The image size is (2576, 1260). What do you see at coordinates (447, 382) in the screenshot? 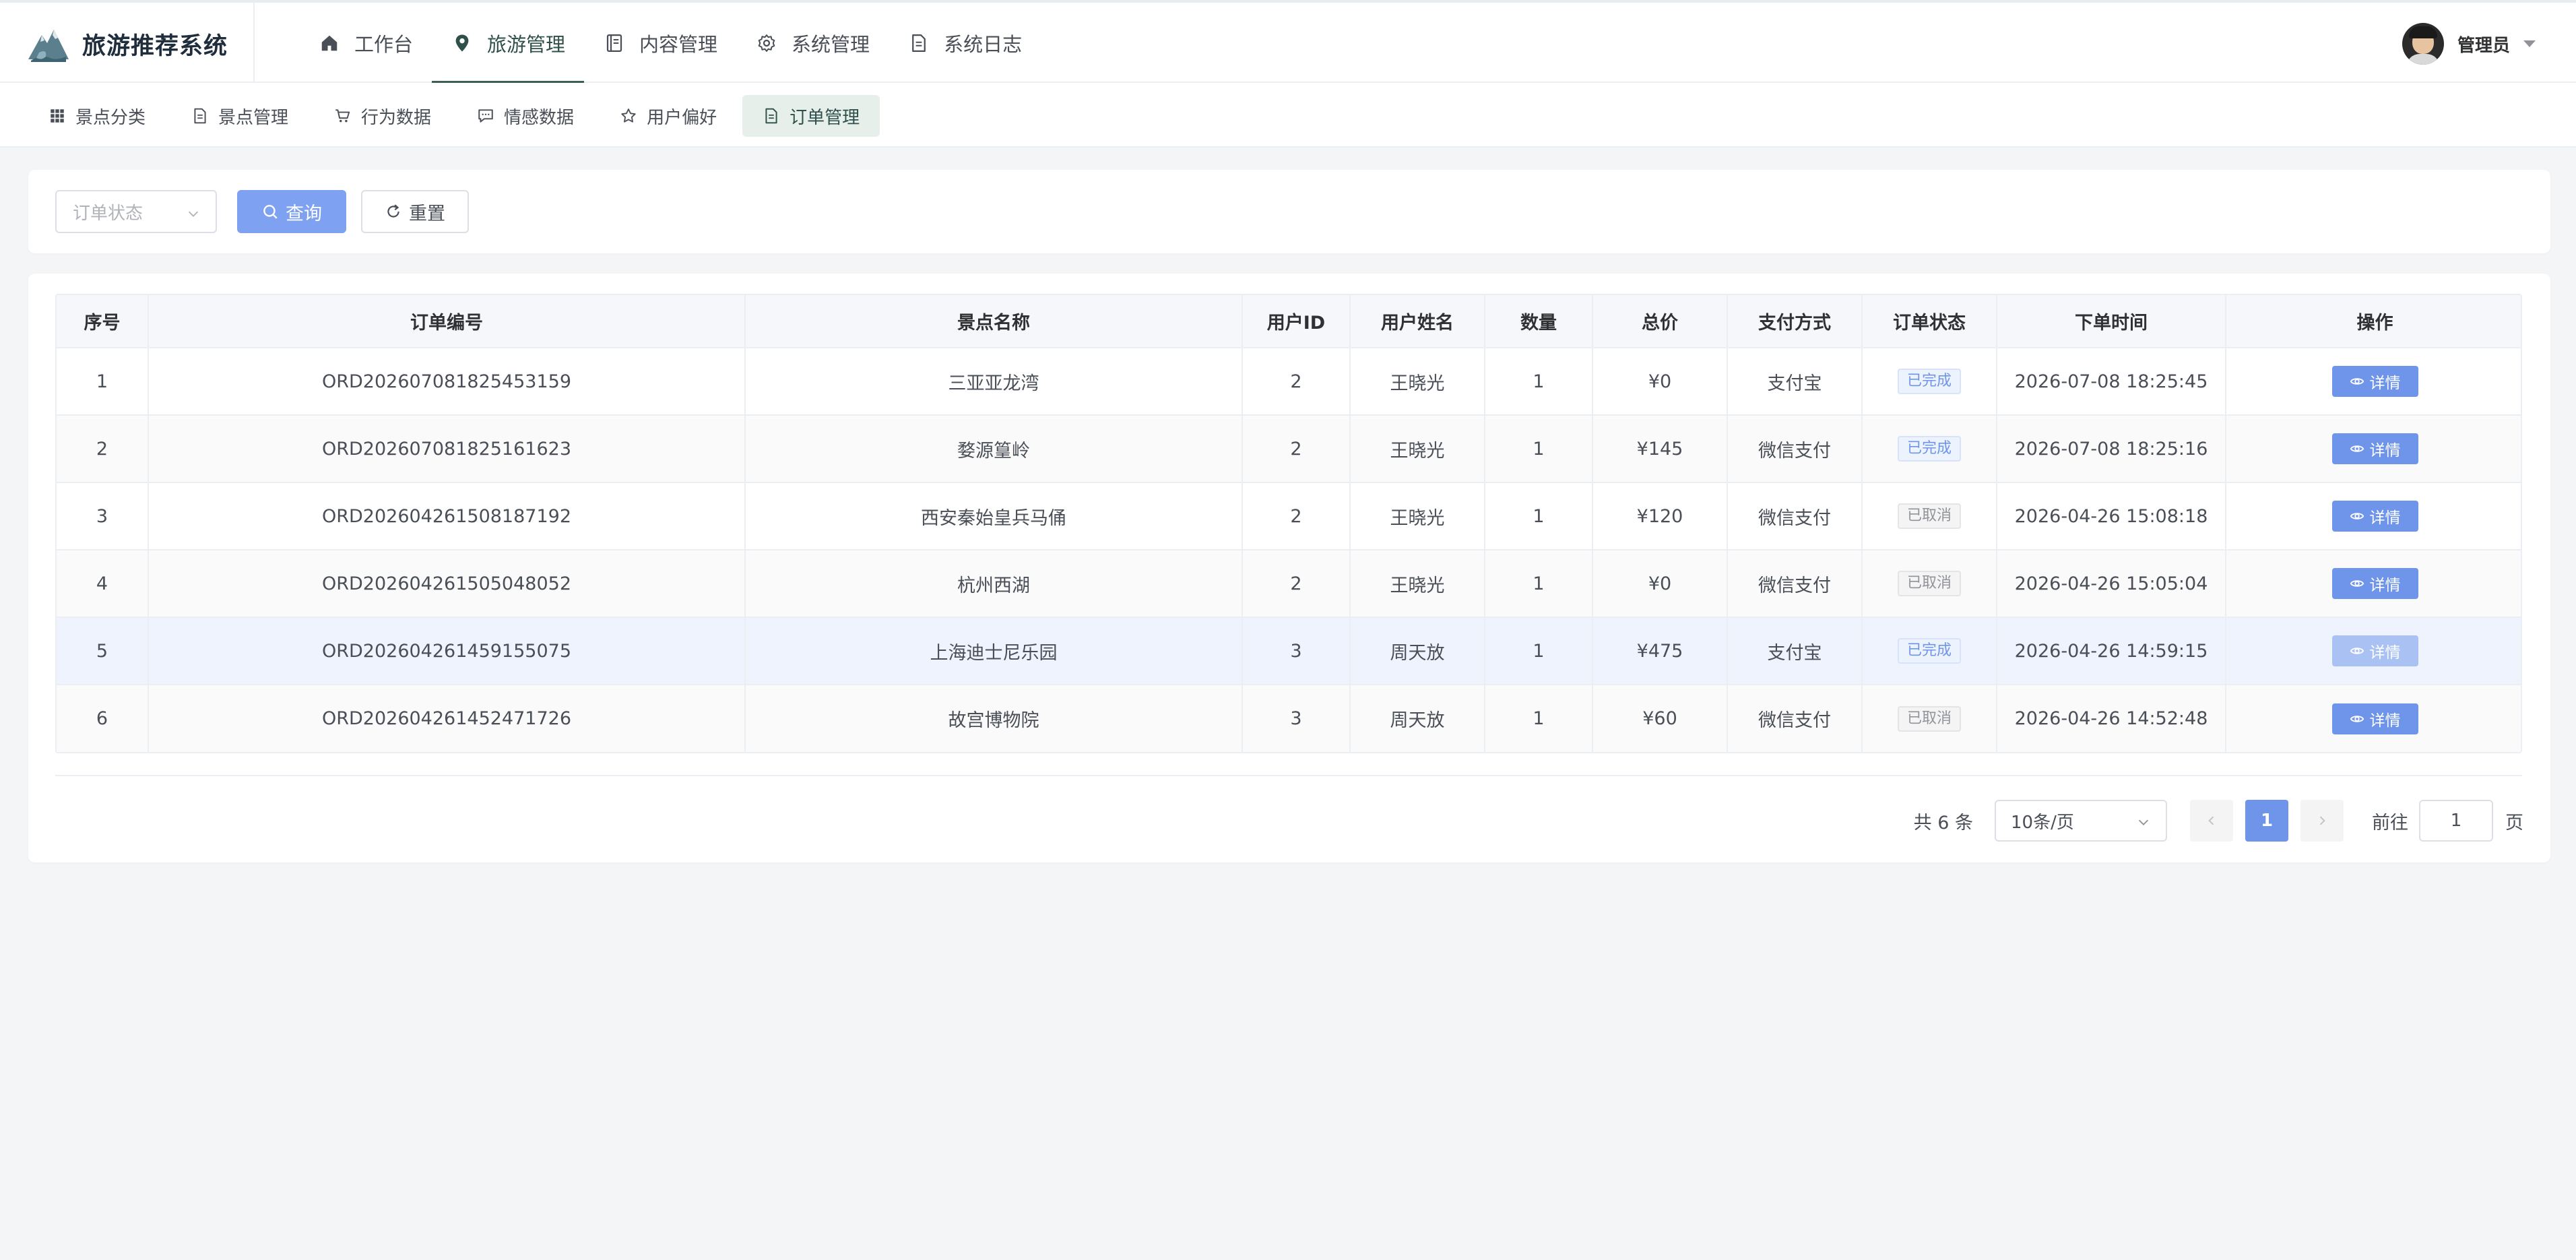
I see `cell-order-no: ORD202607081825453159` at bounding box center [447, 382].